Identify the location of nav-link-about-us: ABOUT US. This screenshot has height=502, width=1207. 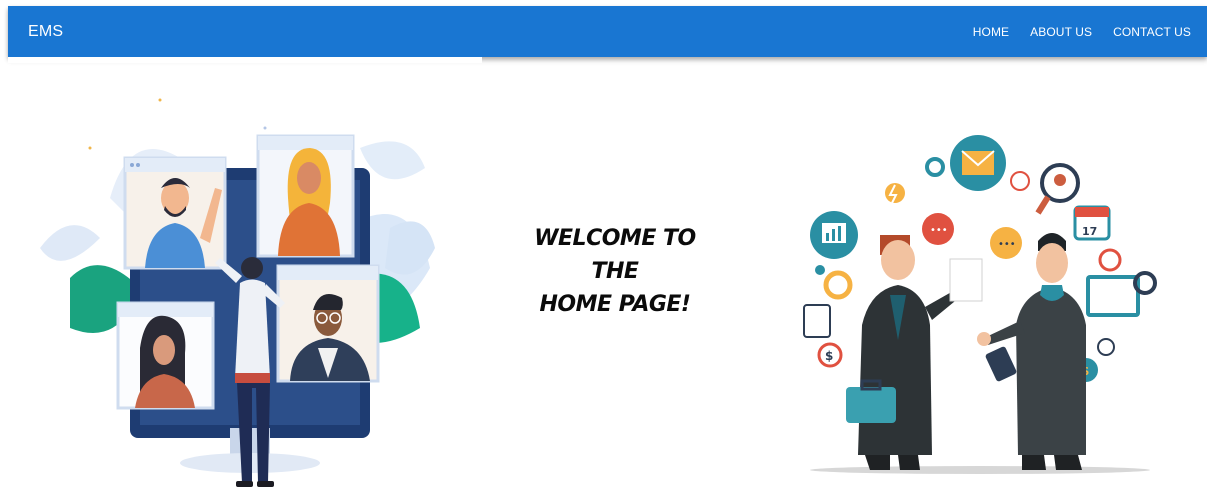
(1061, 32).